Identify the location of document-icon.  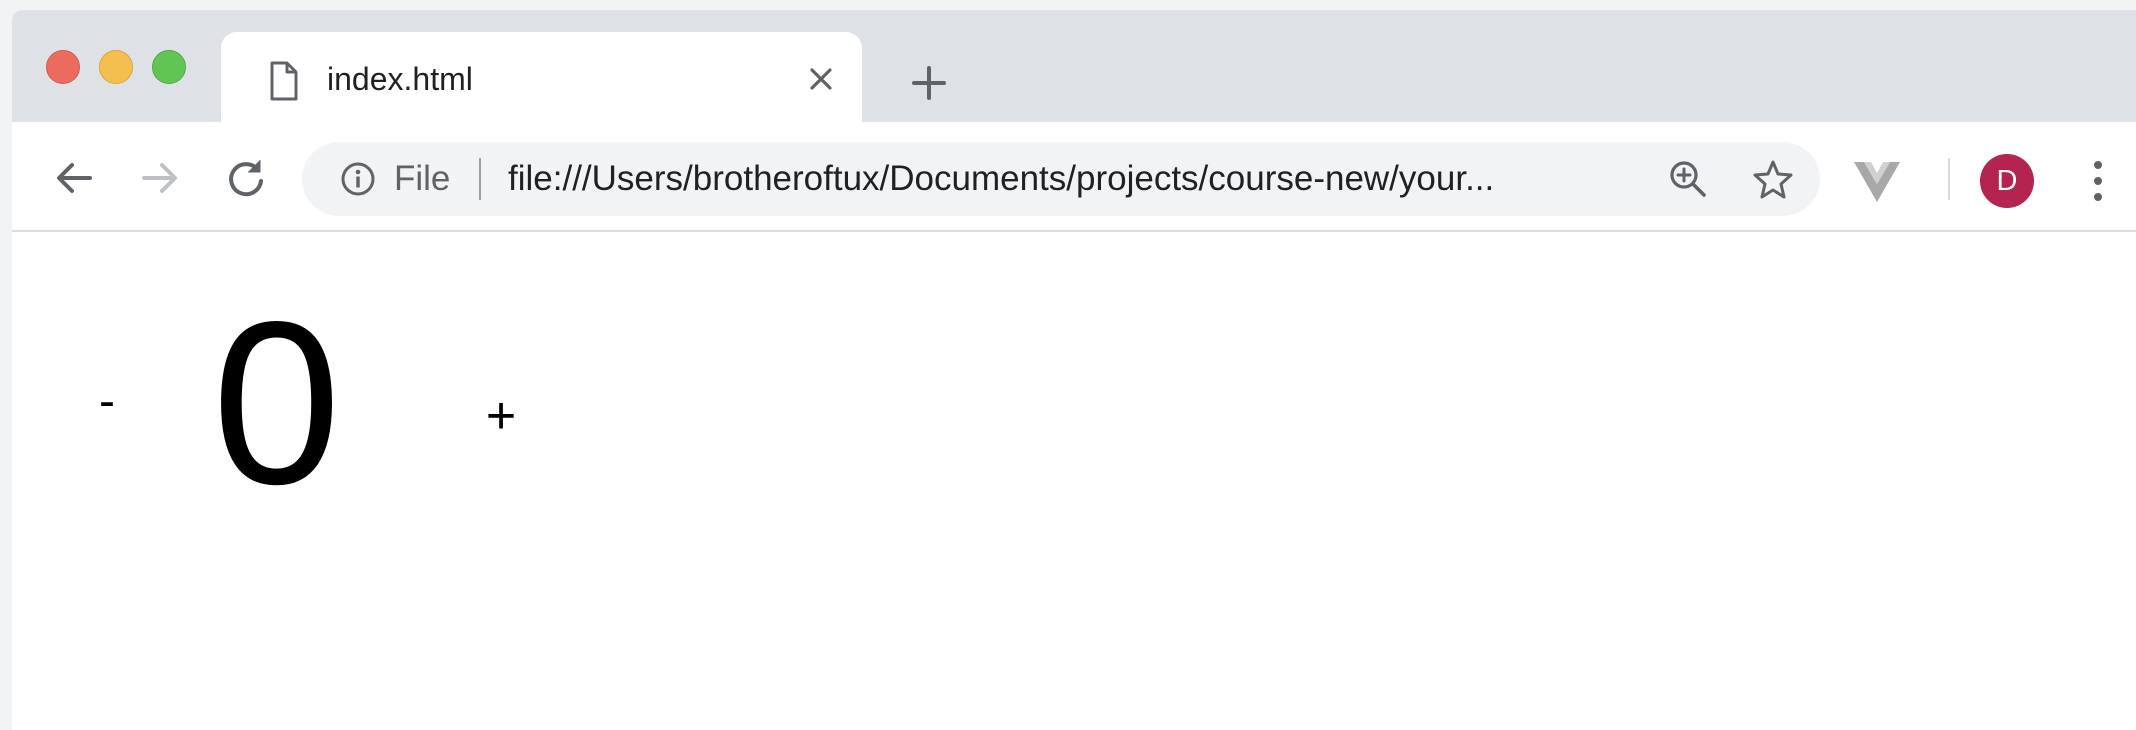
(284, 81).